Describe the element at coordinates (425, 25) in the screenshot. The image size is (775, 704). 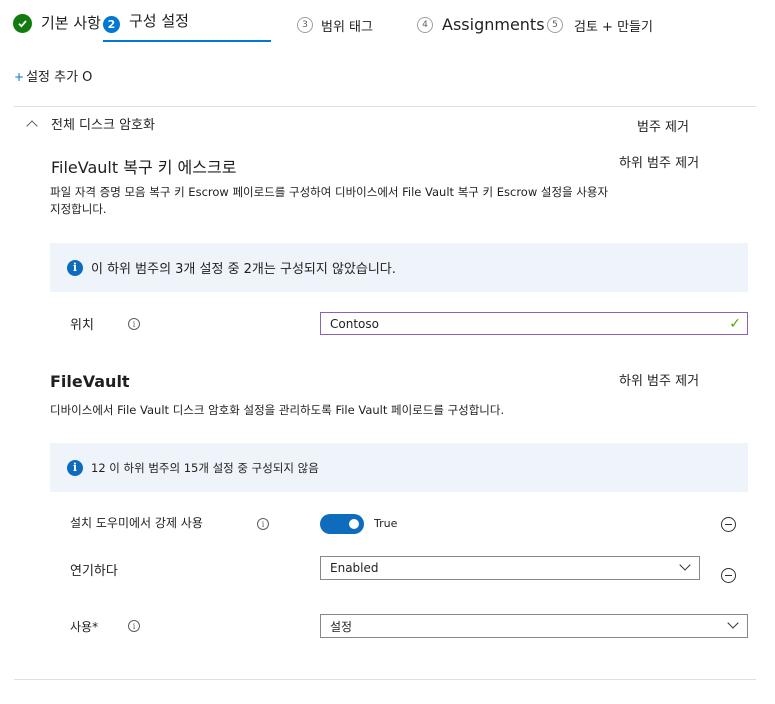
I see `step-number-4: 4` at that location.